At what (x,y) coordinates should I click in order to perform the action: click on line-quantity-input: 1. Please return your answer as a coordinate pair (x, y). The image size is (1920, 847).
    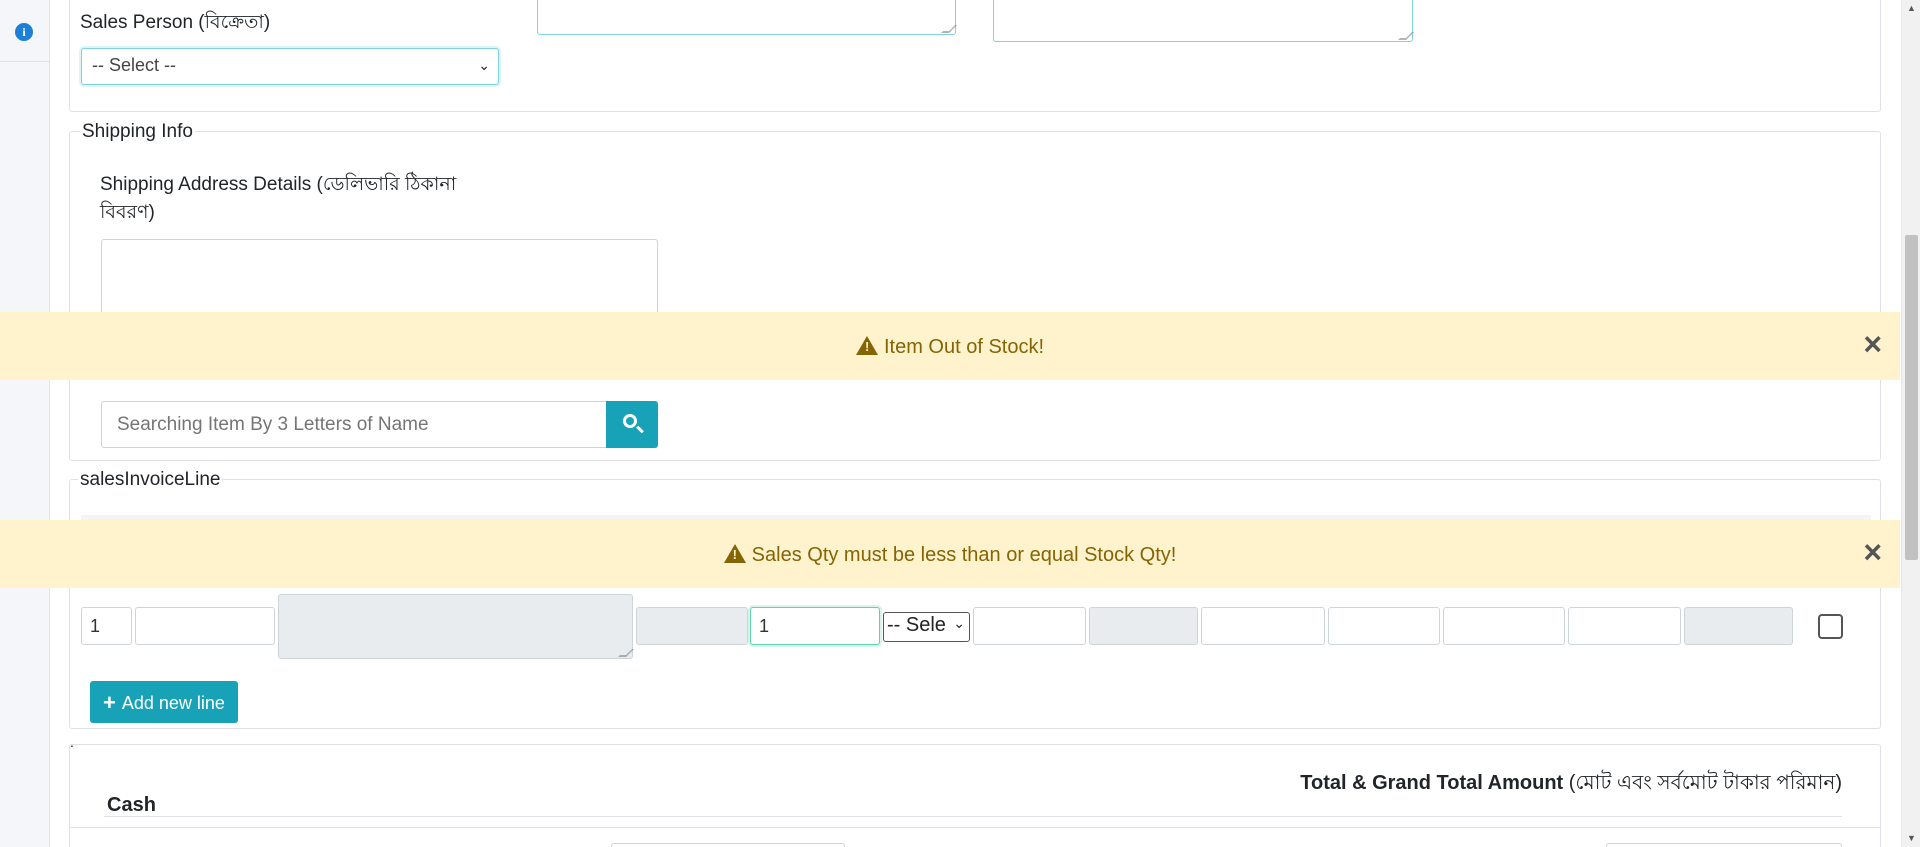
    Looking at the image, I should click on (815, 626).